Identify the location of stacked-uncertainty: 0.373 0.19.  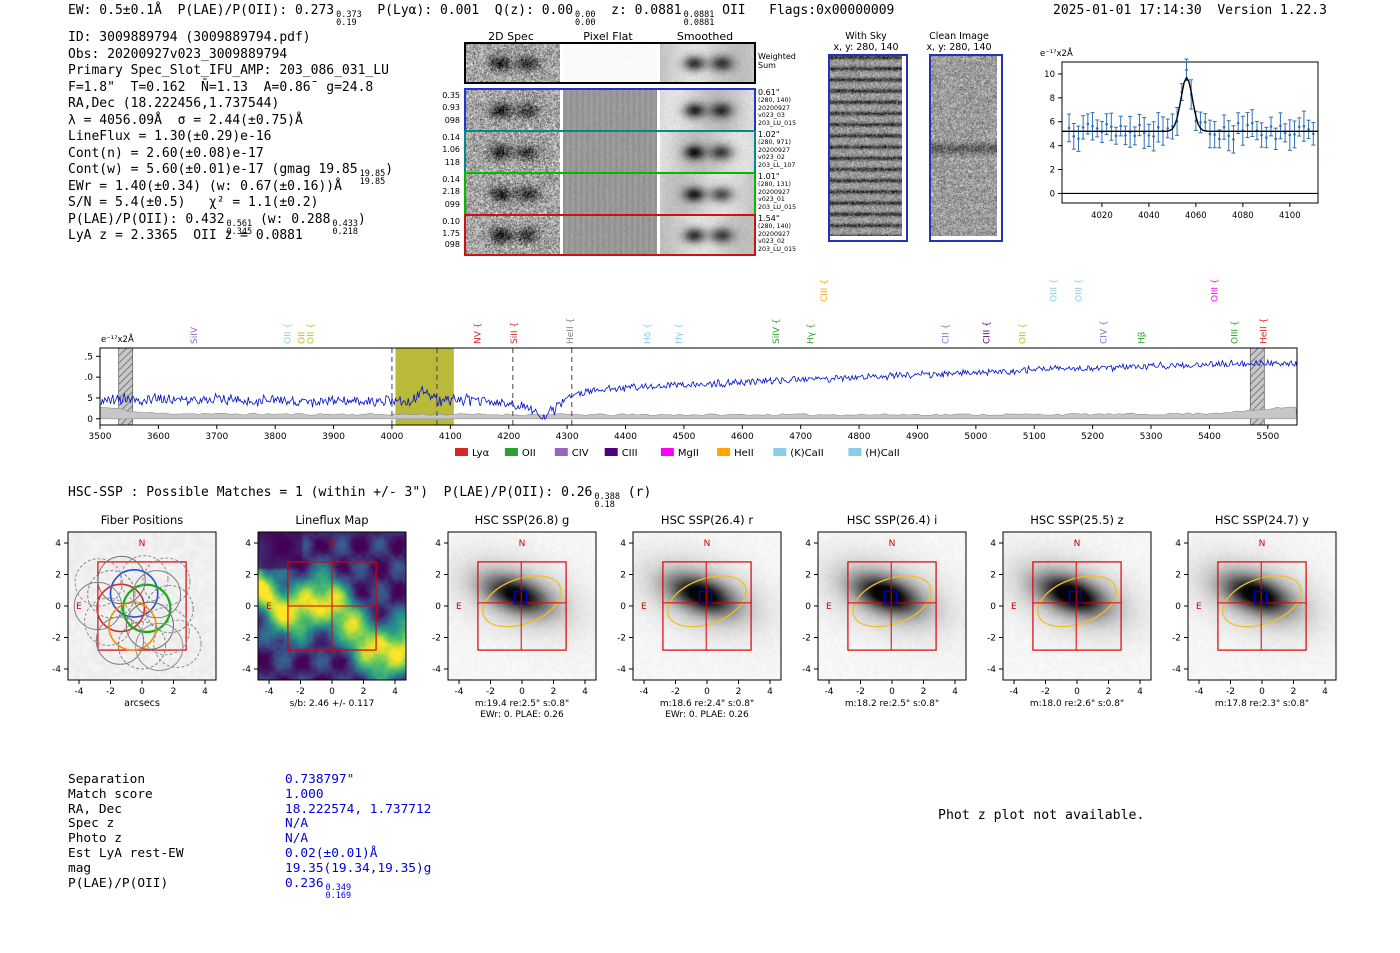
(349, 19).